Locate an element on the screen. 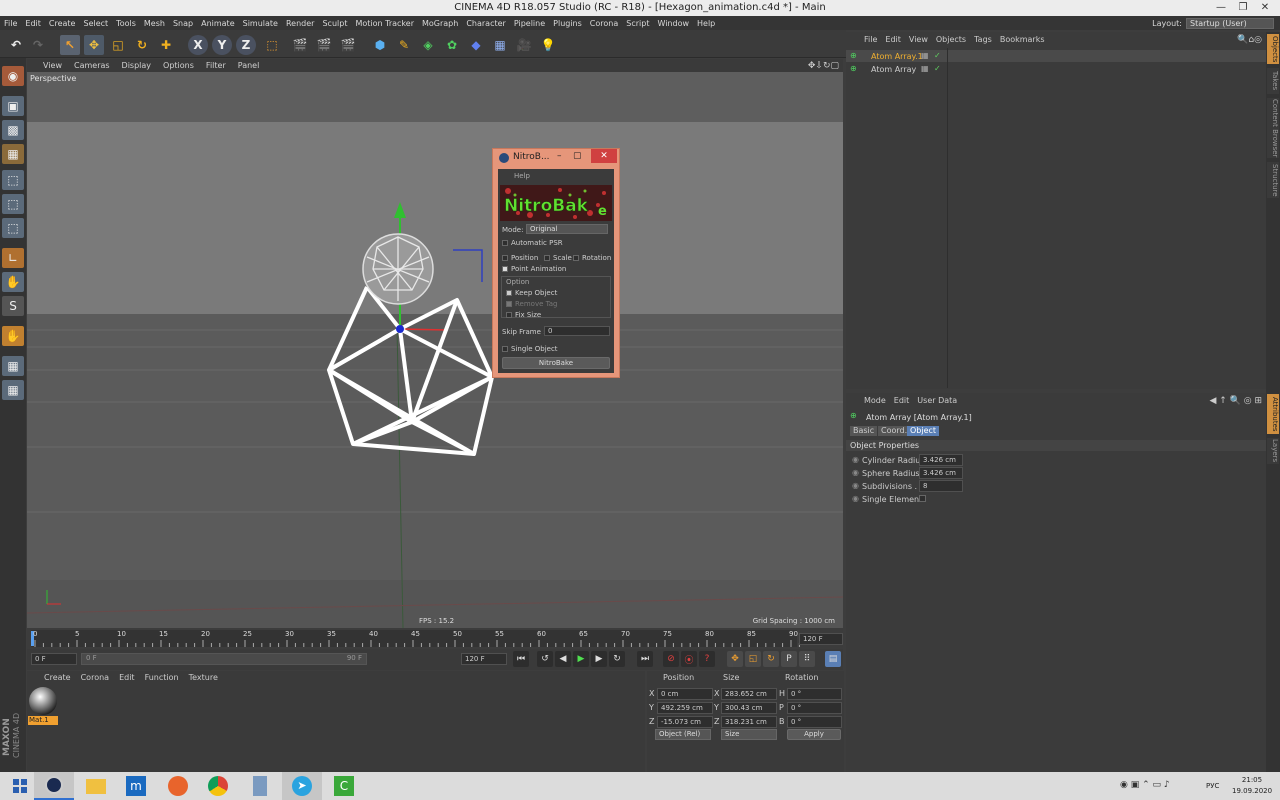 This screenshot has width=1280, height=800. skip-frame-field: 0 is located at coordinates (577, 331).